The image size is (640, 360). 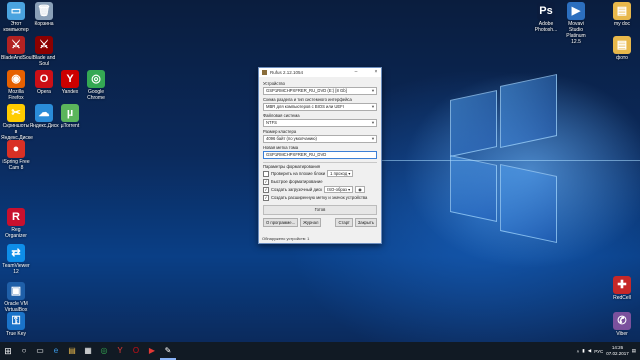 I want to click on scheme-select: MBR для компьютеров с BIOS или UEFI ▼, so click(x=320, y=107).